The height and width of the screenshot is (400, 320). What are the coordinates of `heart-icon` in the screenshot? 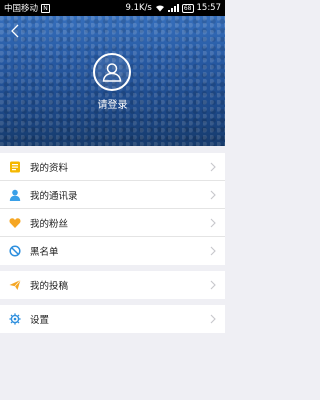 It's located at (15, 223).